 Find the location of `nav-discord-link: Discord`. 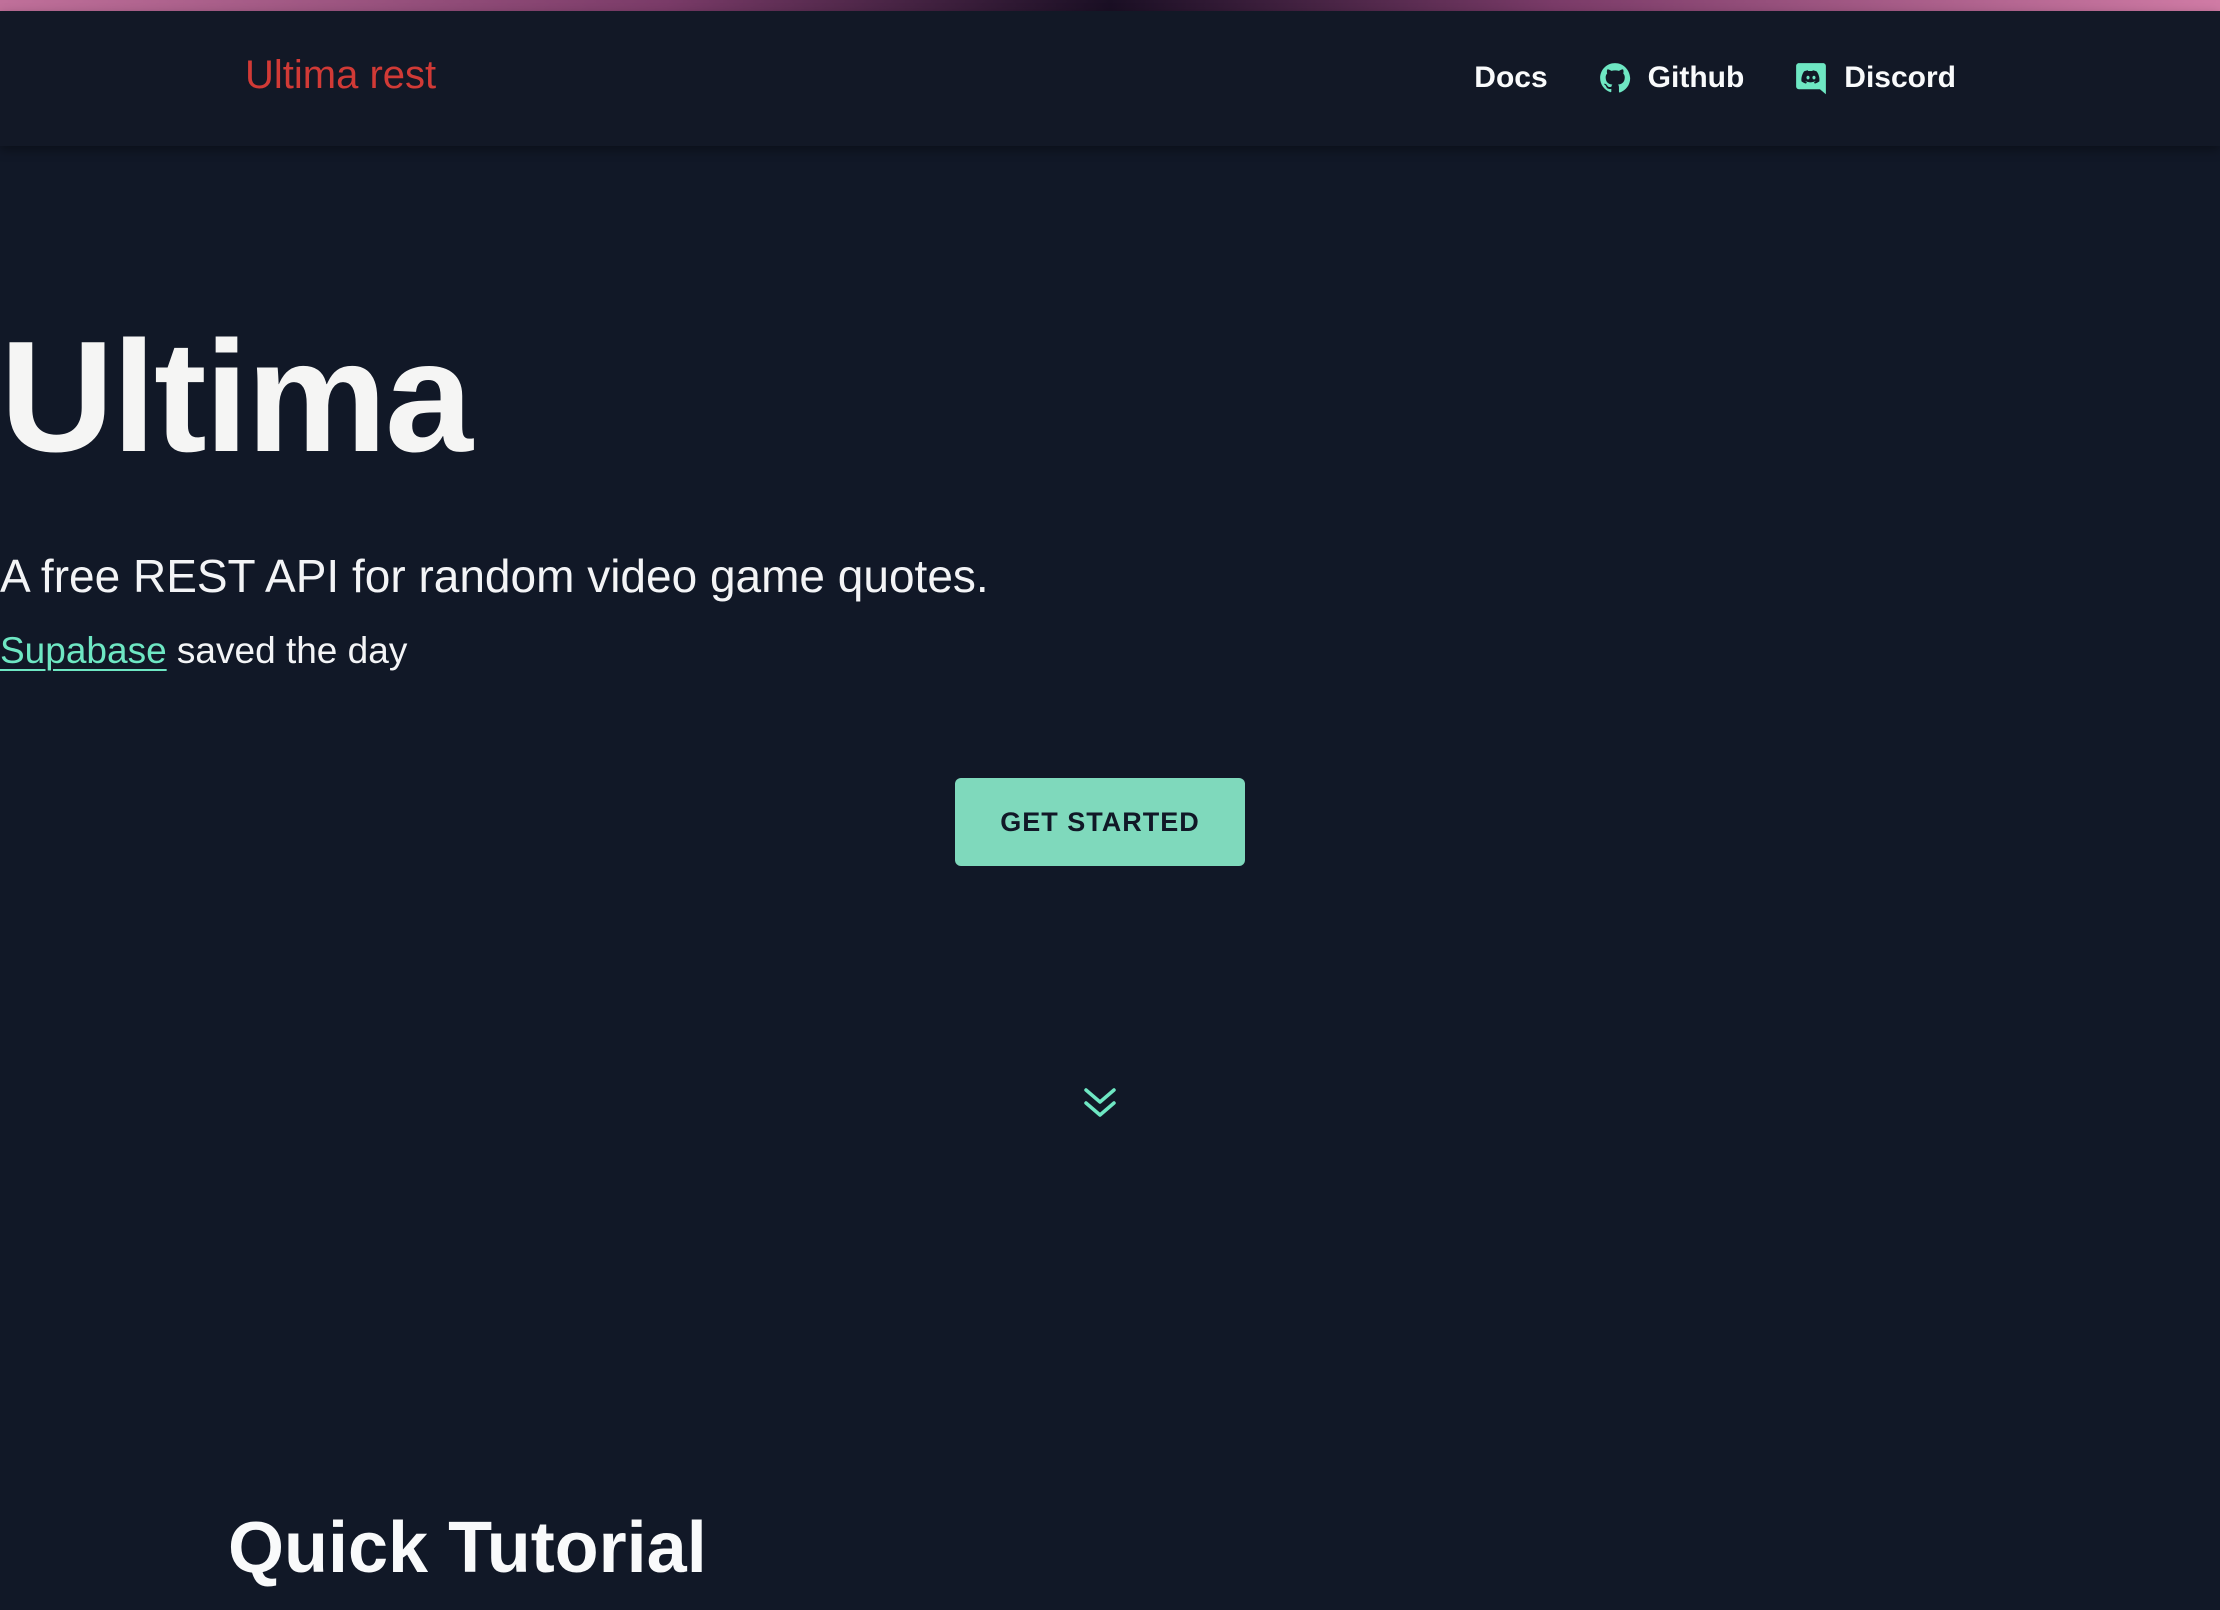

nav-discord-link: Discord is located at coordinates (1875, 78).